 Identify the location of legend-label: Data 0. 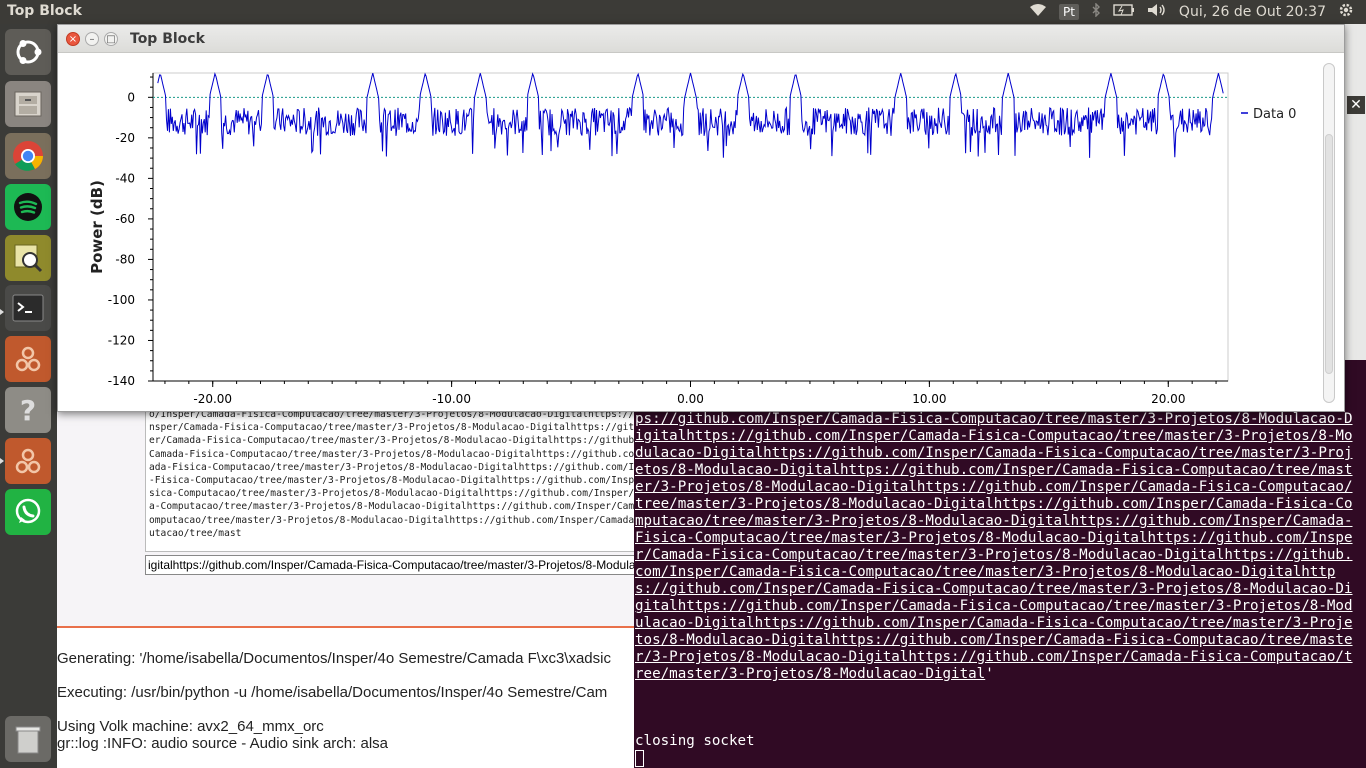
(1274, 114).